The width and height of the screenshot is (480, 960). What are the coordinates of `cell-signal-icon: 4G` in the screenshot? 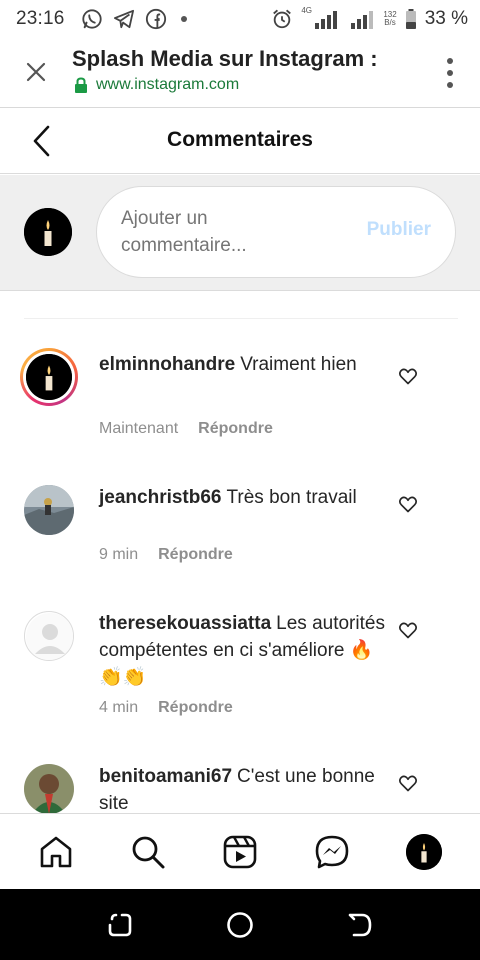 It's located at (321, 18).